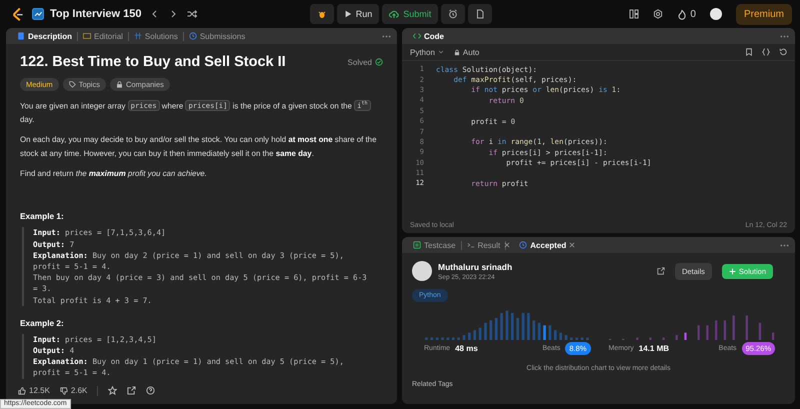 This screenshot has height=409, width=800. I want to click on bookmark-icon, so click(749, 52).